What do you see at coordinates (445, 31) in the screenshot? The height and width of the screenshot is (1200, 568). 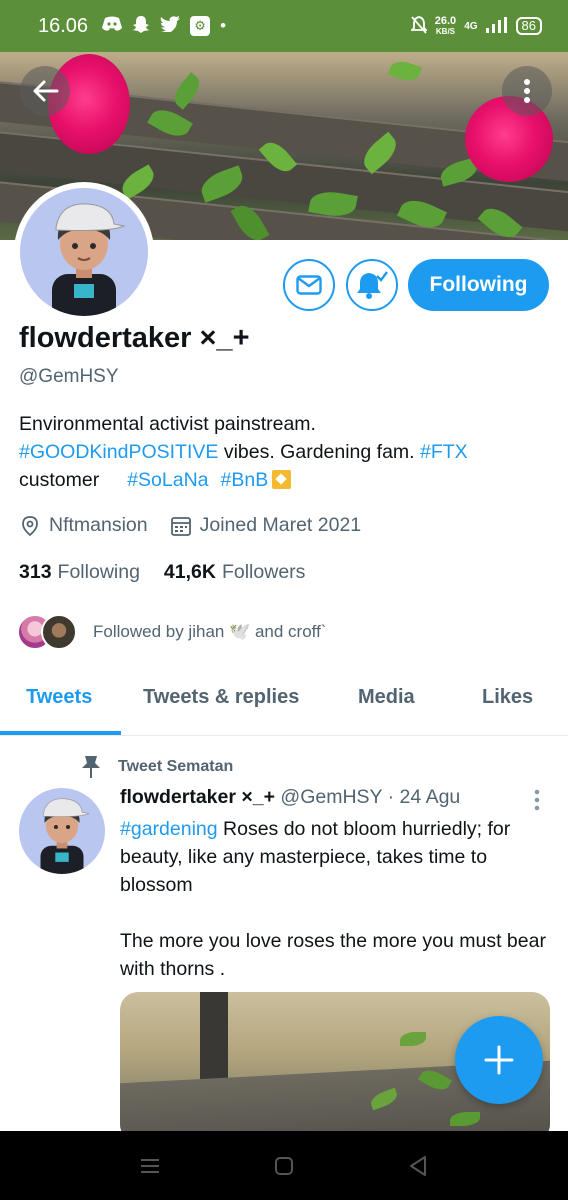 I see `net-speed-unit: KB/S` at bounding box center [445, 31].